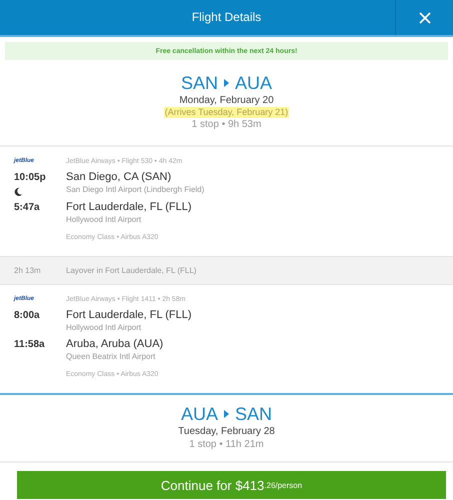 This screenshot has height=500, width=453. What do you see at coordinates (30, 345) in the screenshot?
I see `arrival-time: 11:58a` at bounding box center [30, 345].